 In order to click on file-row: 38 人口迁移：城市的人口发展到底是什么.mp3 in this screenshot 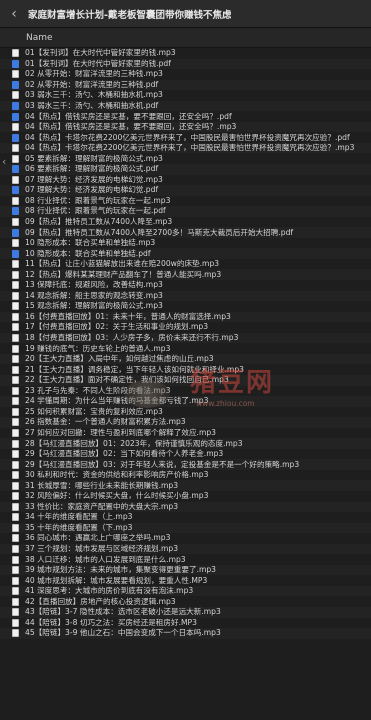, I will do `click(185, 559)`.